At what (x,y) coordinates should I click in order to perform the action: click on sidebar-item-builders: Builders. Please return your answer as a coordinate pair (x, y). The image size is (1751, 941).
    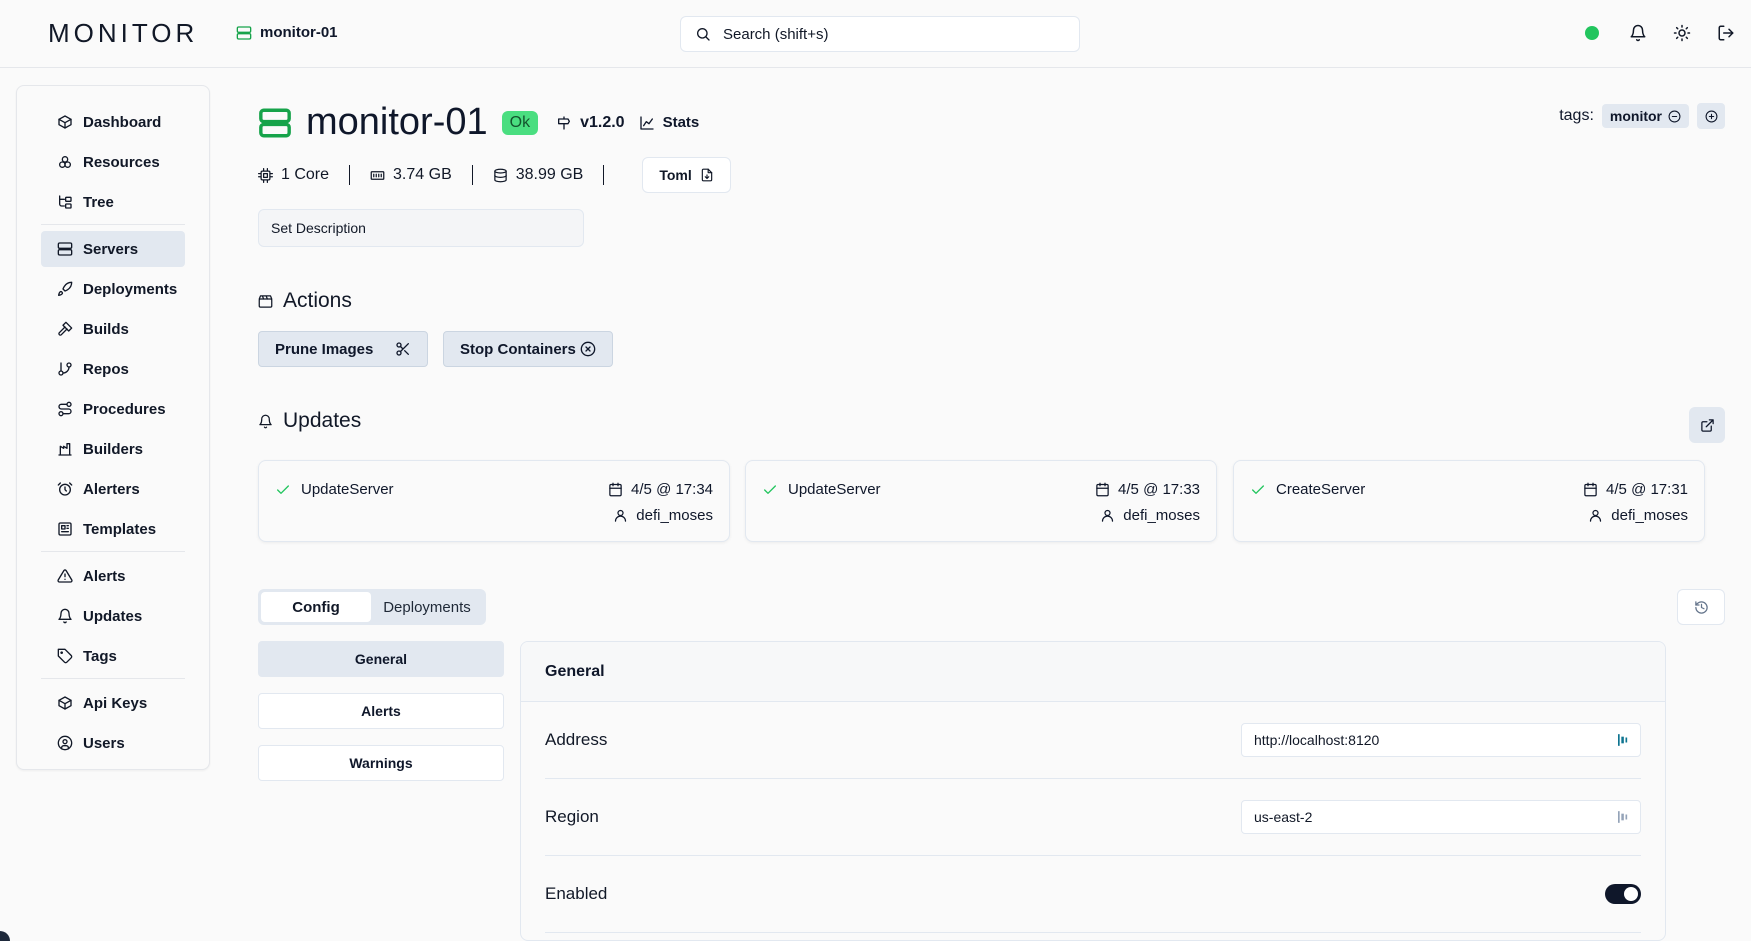
    Looking at the image, I should click on (113, 449).